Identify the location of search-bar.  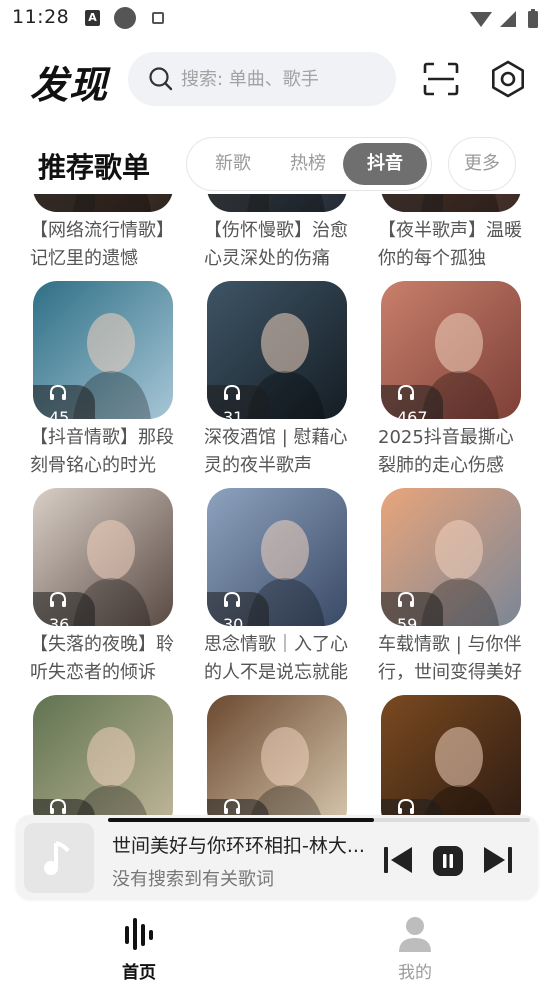
(262, 79).